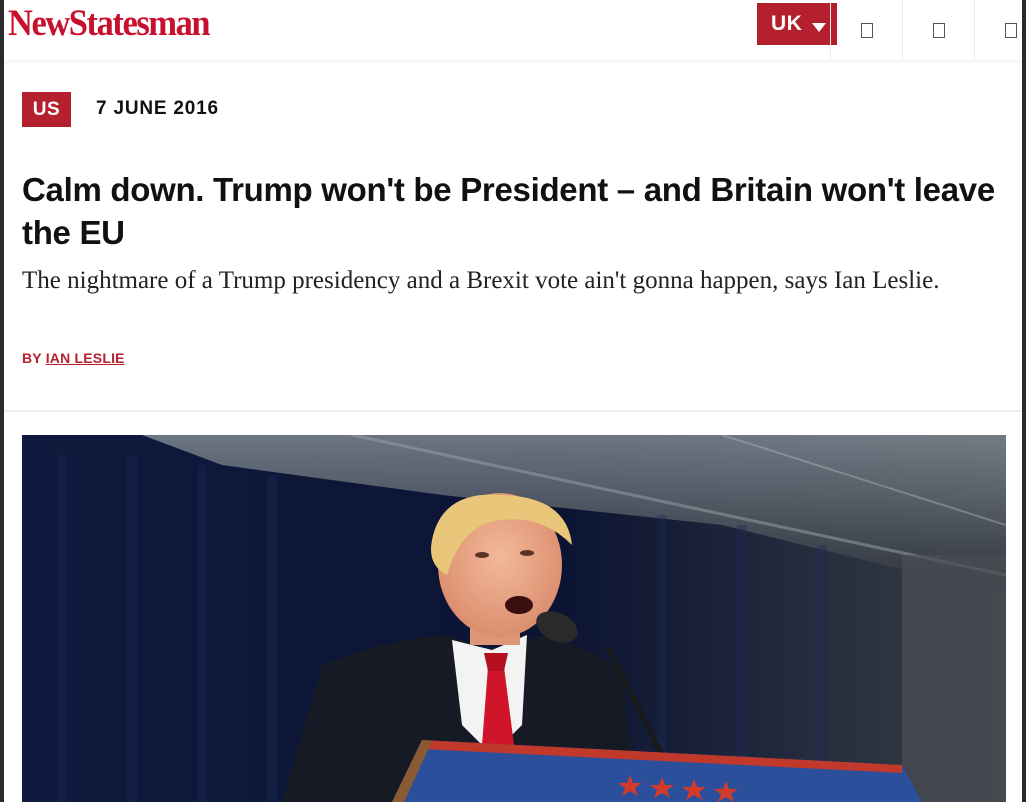 Image resolution: width=1026 pixels, height=802 pixels. What do you see at coordinates (109, 24) in the screenshot?
I see `site-logo: NewStatesman` at bounding box center [109, 24].